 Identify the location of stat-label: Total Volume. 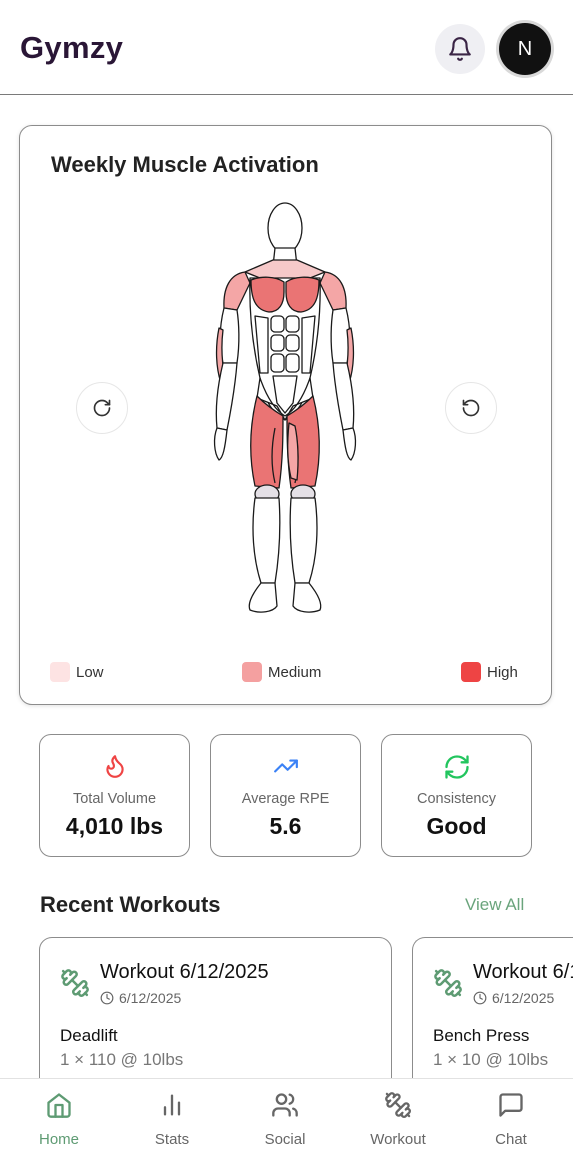
(114, 799).